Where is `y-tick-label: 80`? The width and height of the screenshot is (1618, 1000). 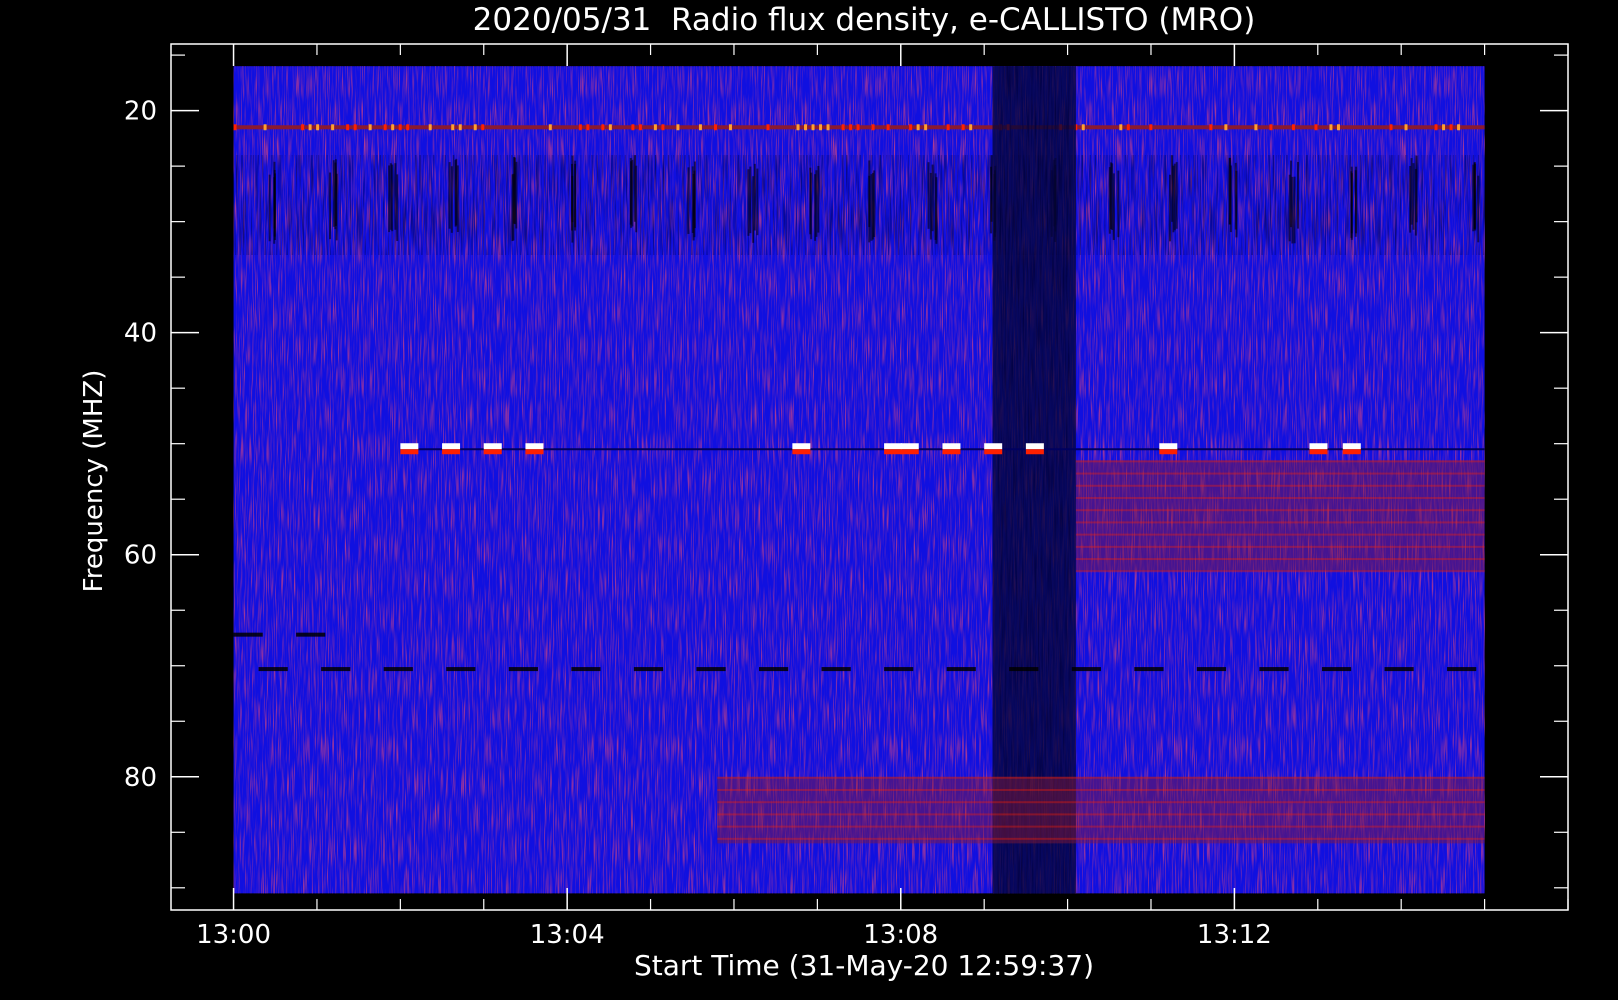 y-tick-label: 80 is located at coordinates (140, 778).